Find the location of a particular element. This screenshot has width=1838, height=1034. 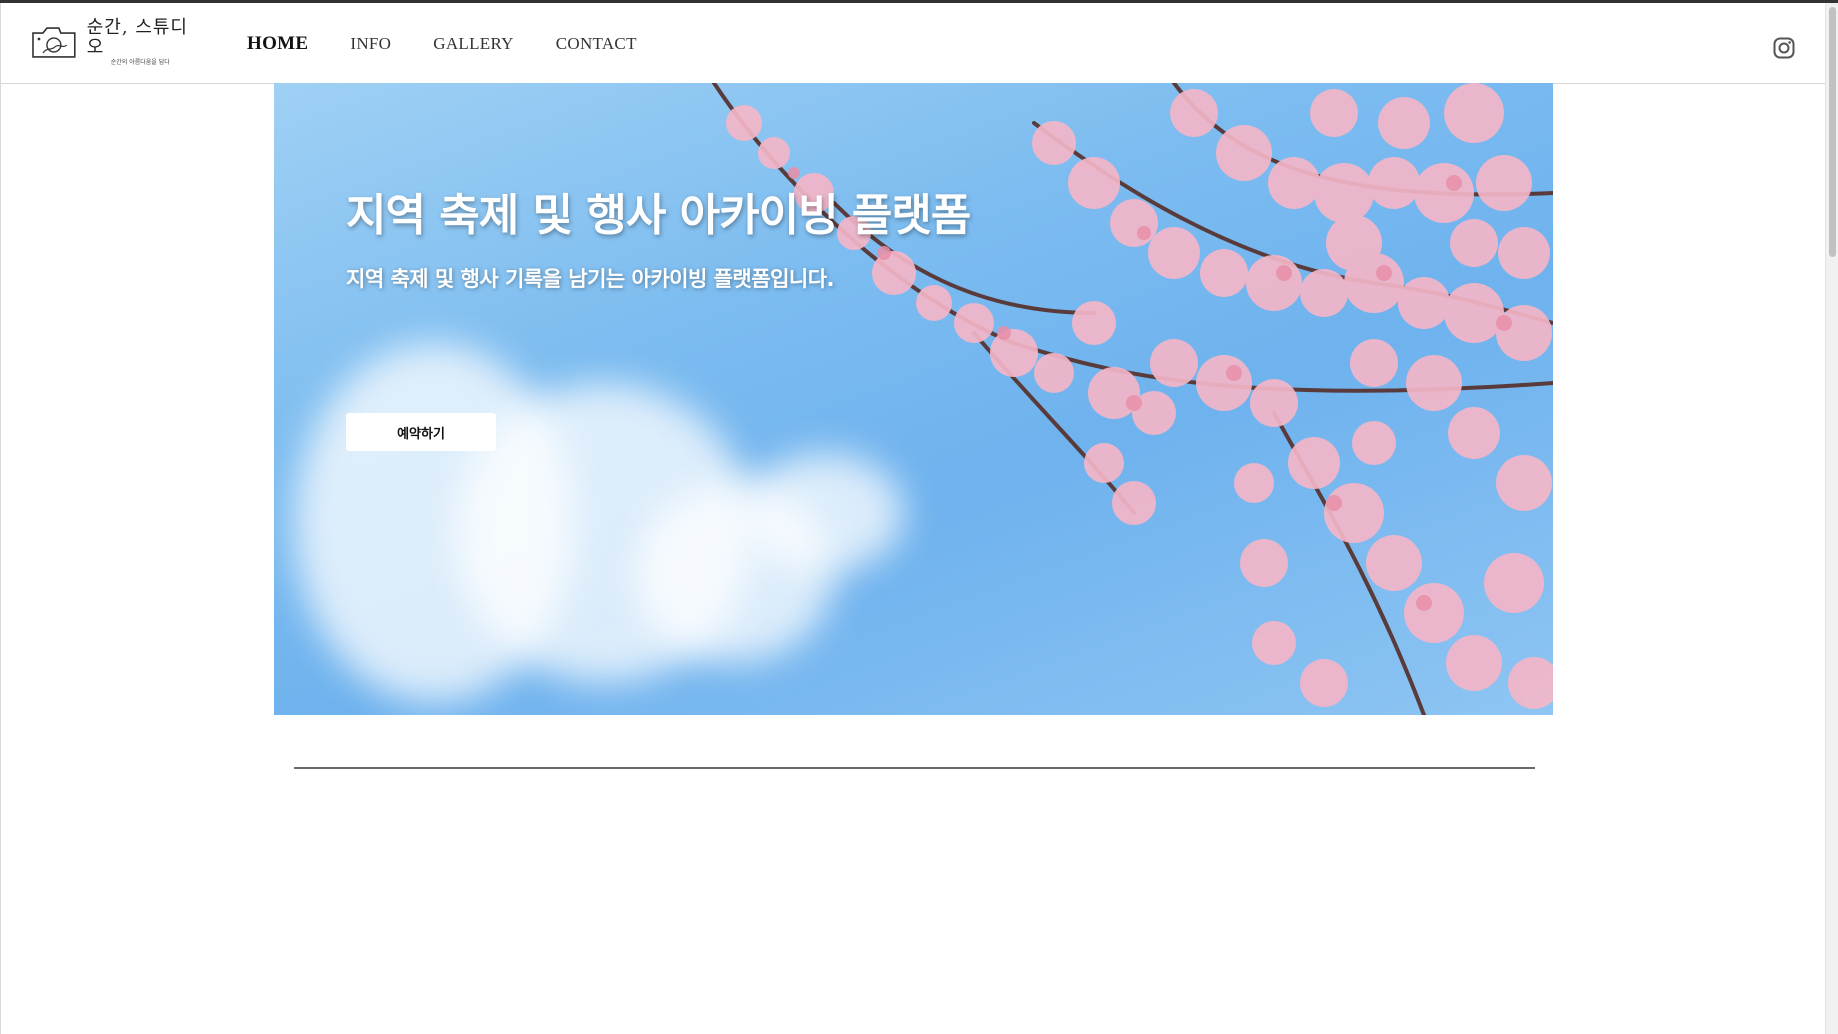

section-divider is located at coordinates (914, 768).